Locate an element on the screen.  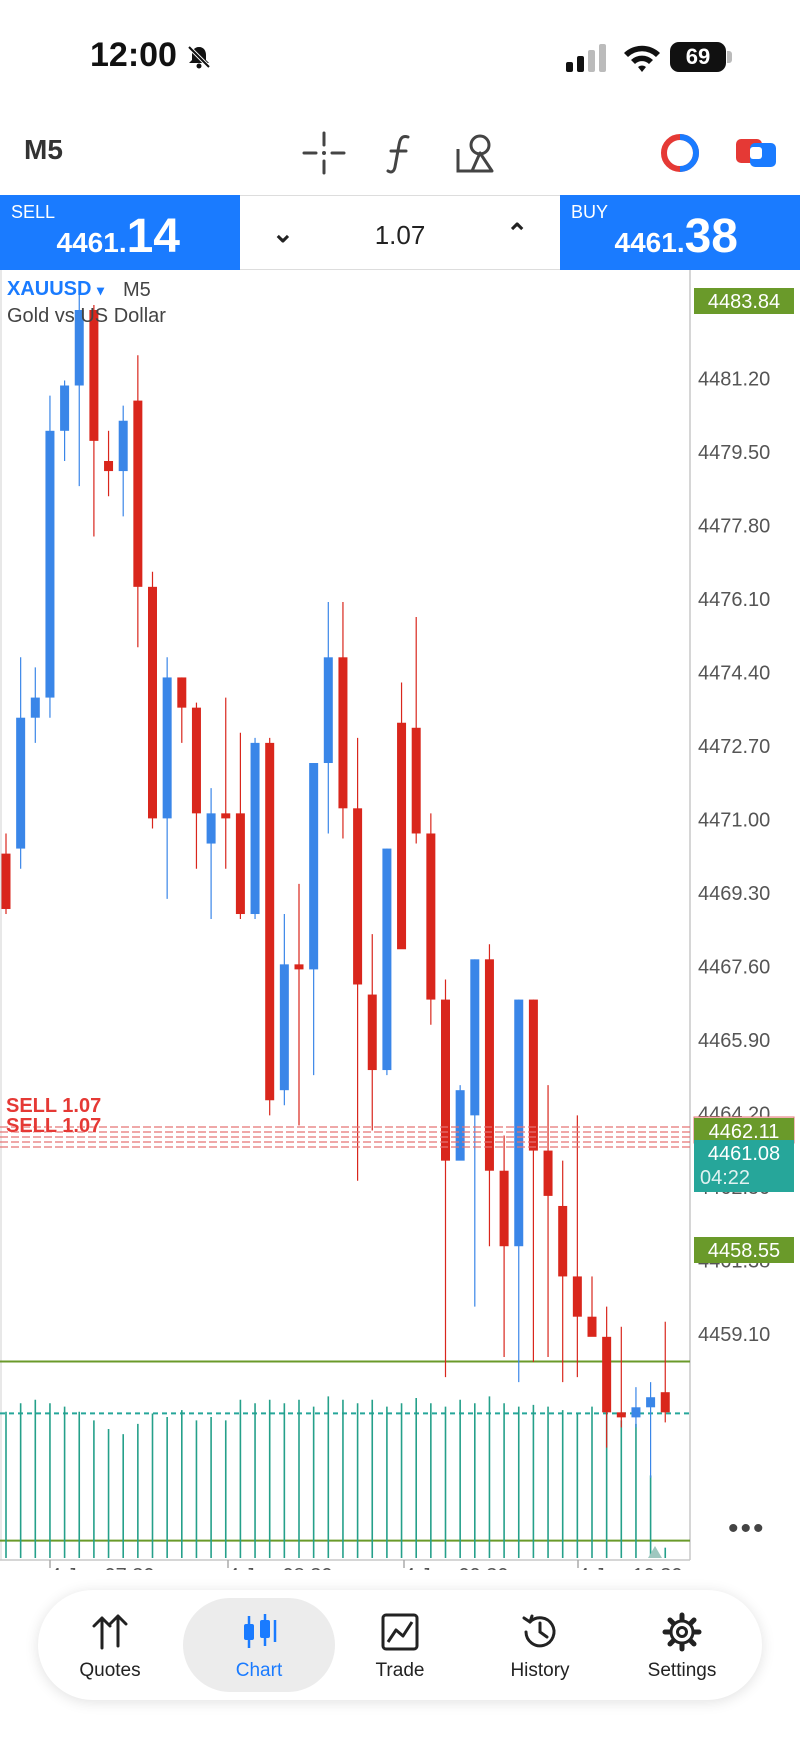
nav-chart-label: Chart is located at coordinates (259, 1670).